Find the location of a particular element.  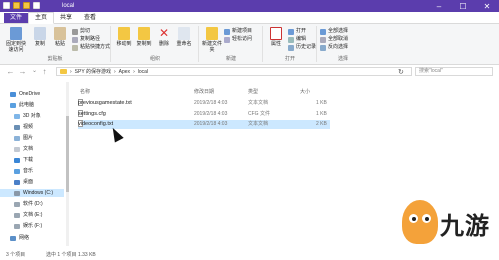

mascot-icon is located at coordinates (420, 222).